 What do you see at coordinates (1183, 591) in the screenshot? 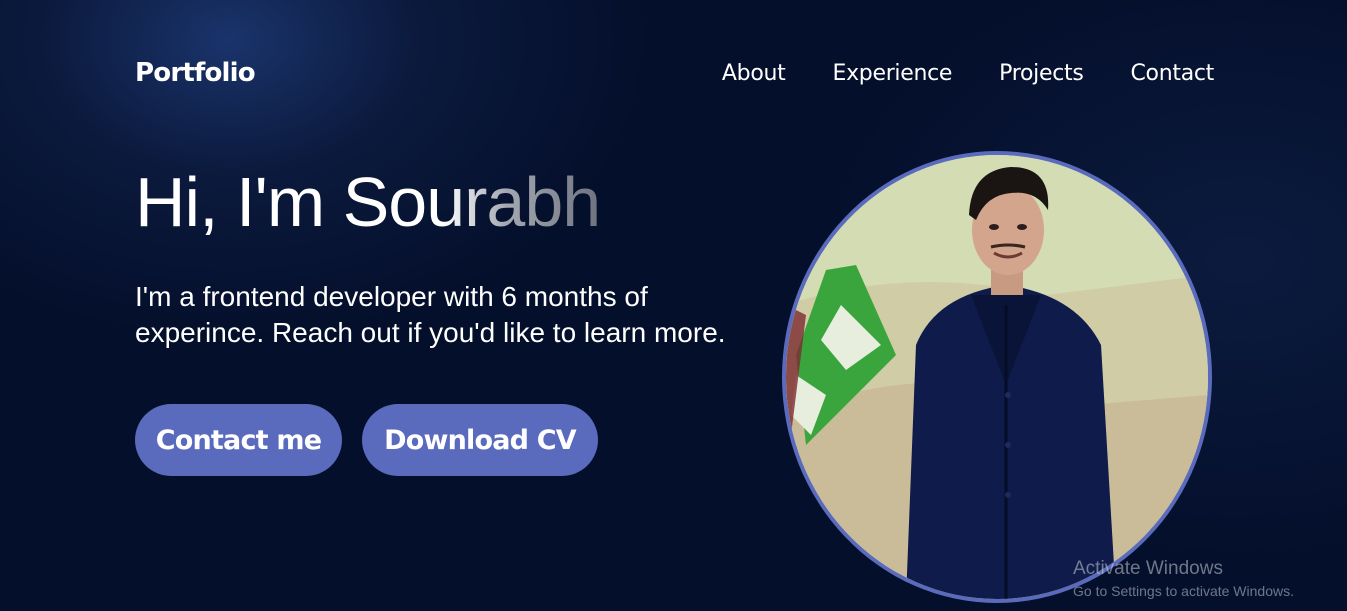
I see `watermark-subtitle: Go to Settings to activate Windows.` at bounding box center [1183, 591].